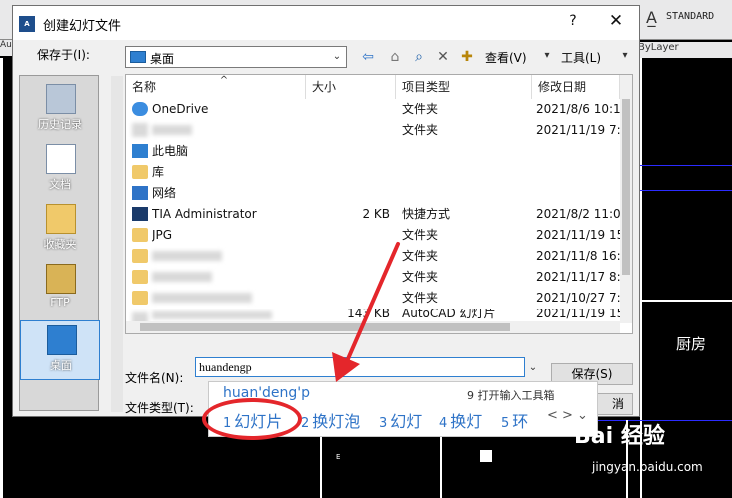 The image size is (732, 498). I want to click on file-row: 库, so click(373, 172).